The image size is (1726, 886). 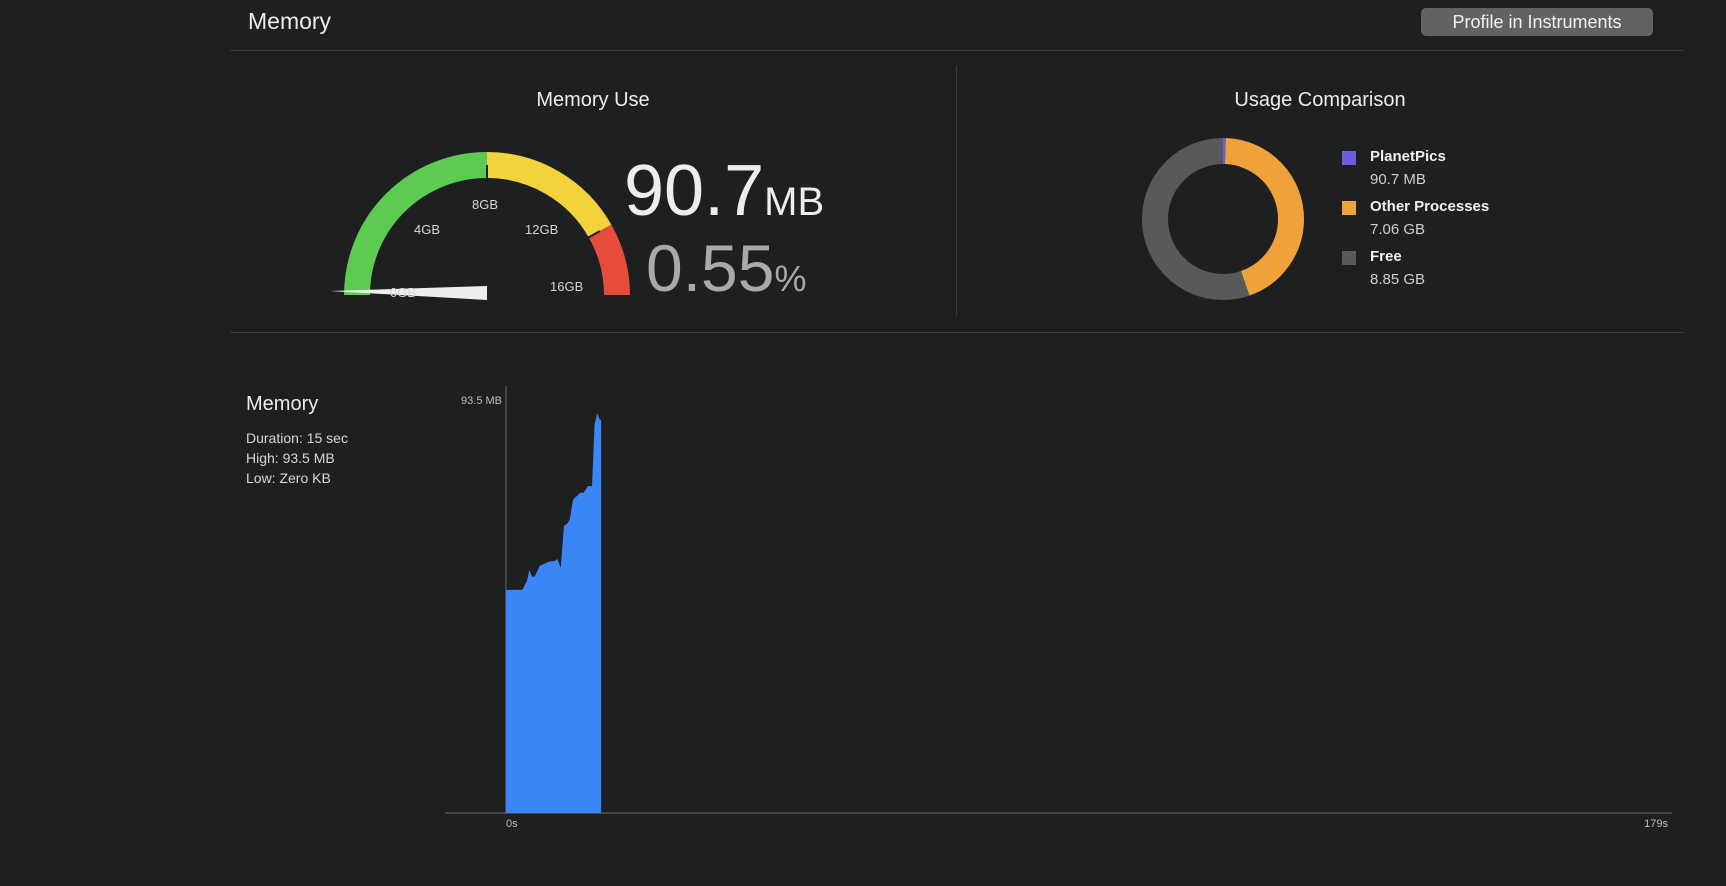 What do you see at coordinates (1320, 100) in the screenshot?
I see `usage-comparison-heading: Usage Comparison` at bounding box center [1320, 100].